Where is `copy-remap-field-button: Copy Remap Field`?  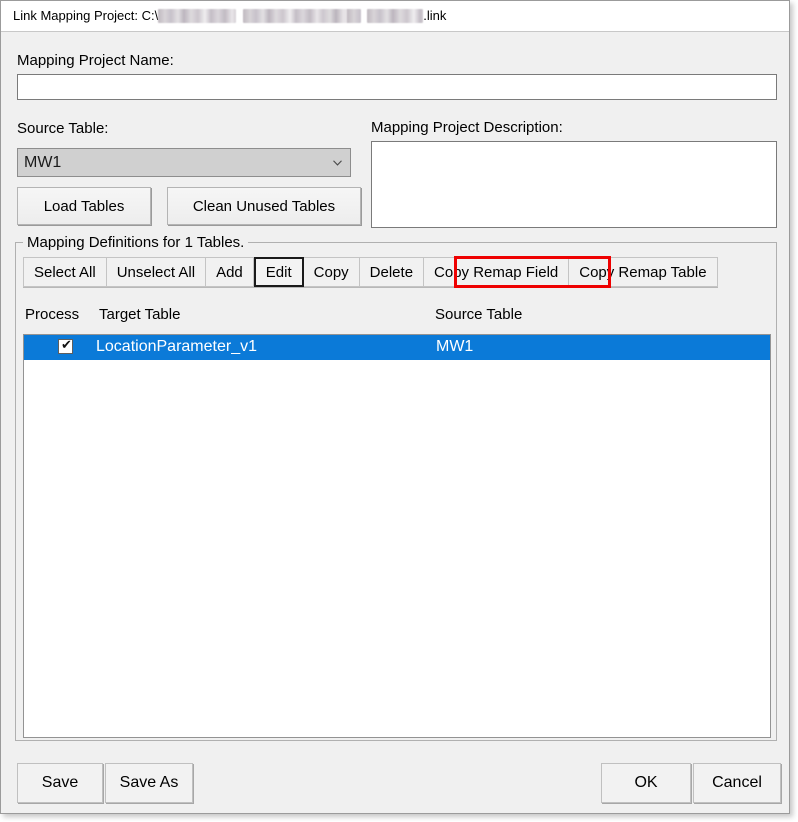 copy-remap-field-button: Copy Remap Field is located at coordinates (497, 272).